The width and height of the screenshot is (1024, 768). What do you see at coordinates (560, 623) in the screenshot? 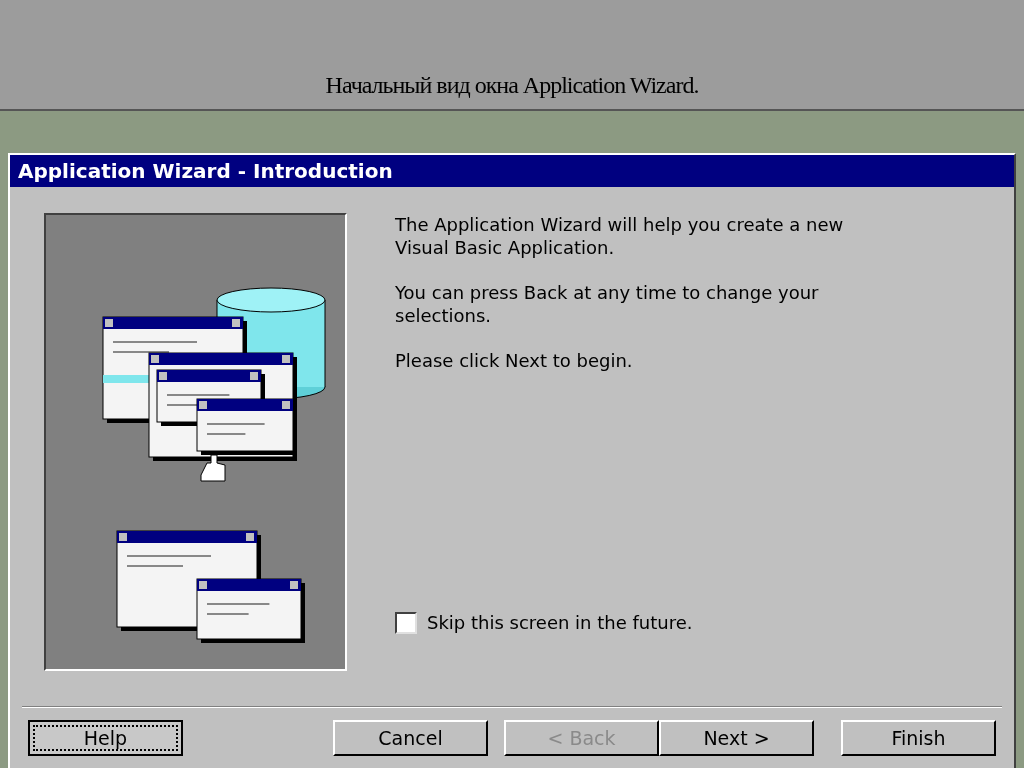
I see `checkbox-label: Skip this screen in the future.` at bounding box center [560, 623].